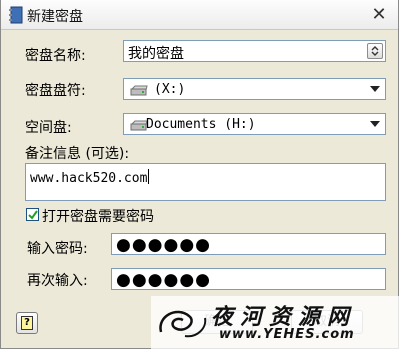 The height and width of the screenshot is (349, 399). I want to click on notes-label: 备注信息 (可选):, so click(77, 154).